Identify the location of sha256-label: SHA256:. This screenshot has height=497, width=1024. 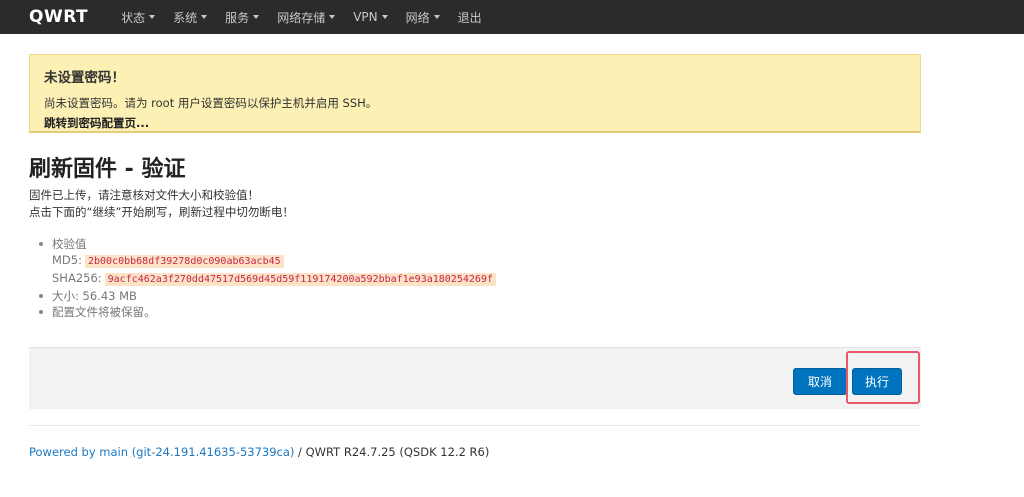
(77, 278).